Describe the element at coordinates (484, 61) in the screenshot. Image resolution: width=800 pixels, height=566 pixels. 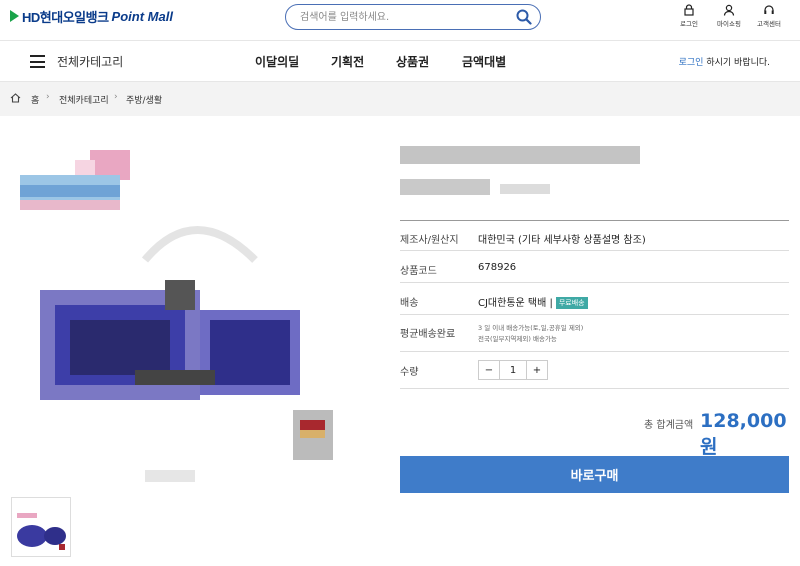
I see `nav-item-by-price: 금액대별` at that location.